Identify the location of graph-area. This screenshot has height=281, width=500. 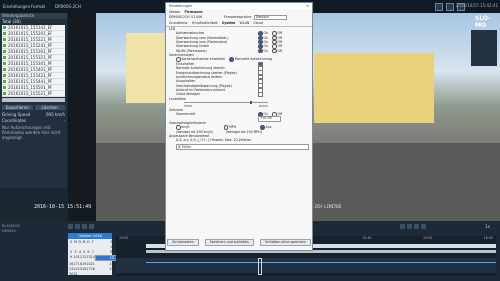
(306, 265).